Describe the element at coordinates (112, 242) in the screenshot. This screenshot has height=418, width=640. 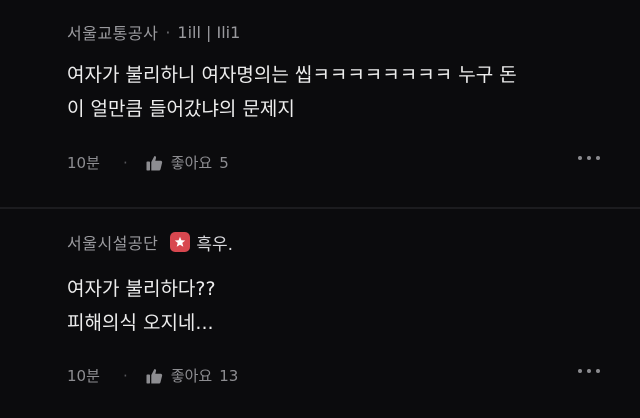
I see `company-name: 서울시설공단` at that location.